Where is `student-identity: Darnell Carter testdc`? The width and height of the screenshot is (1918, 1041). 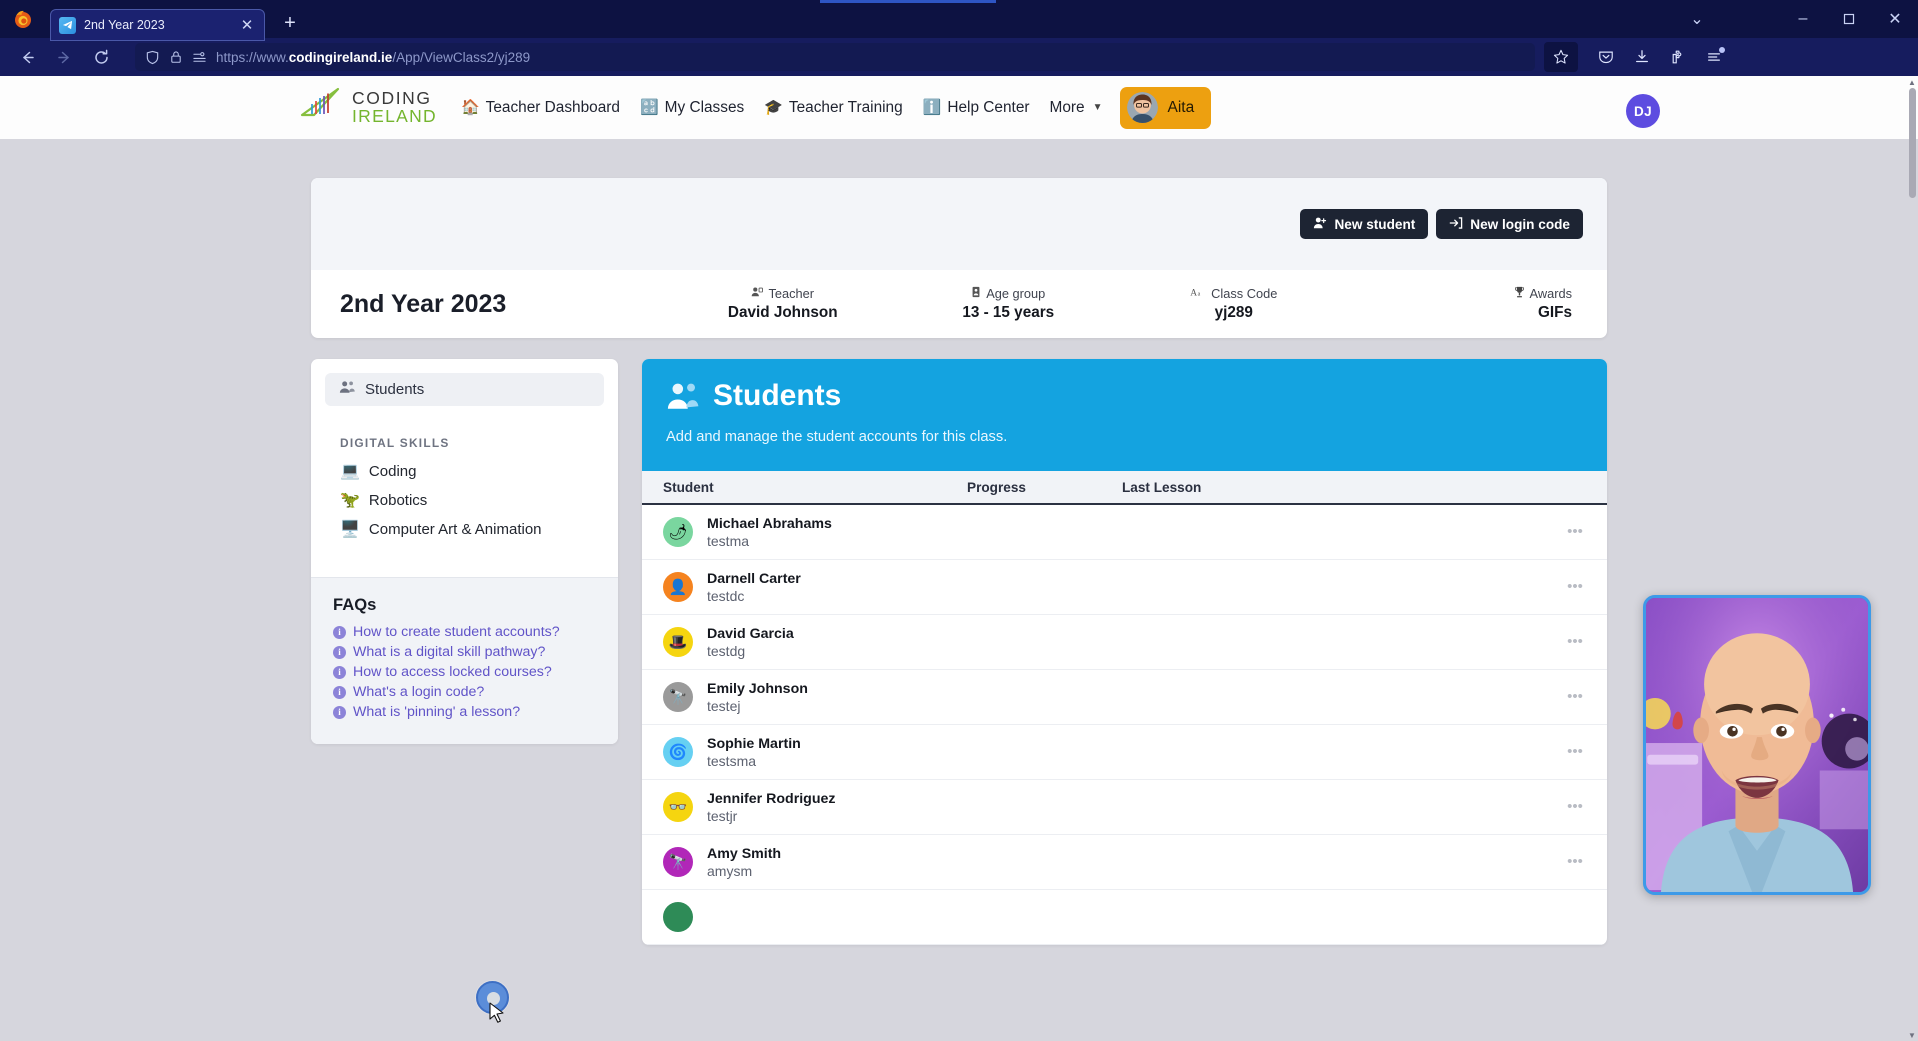 student-identity: Darnell Carter testdc is located at coordinates (754, 587).